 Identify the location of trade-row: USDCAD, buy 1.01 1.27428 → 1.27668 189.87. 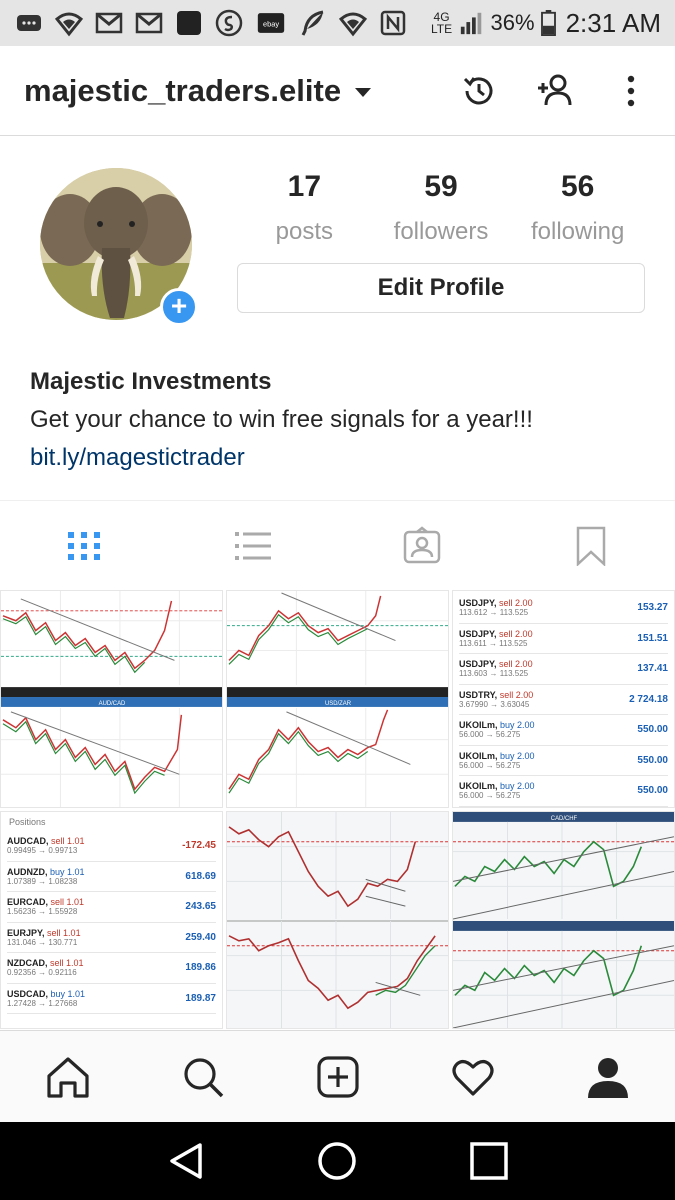
(111, 999).